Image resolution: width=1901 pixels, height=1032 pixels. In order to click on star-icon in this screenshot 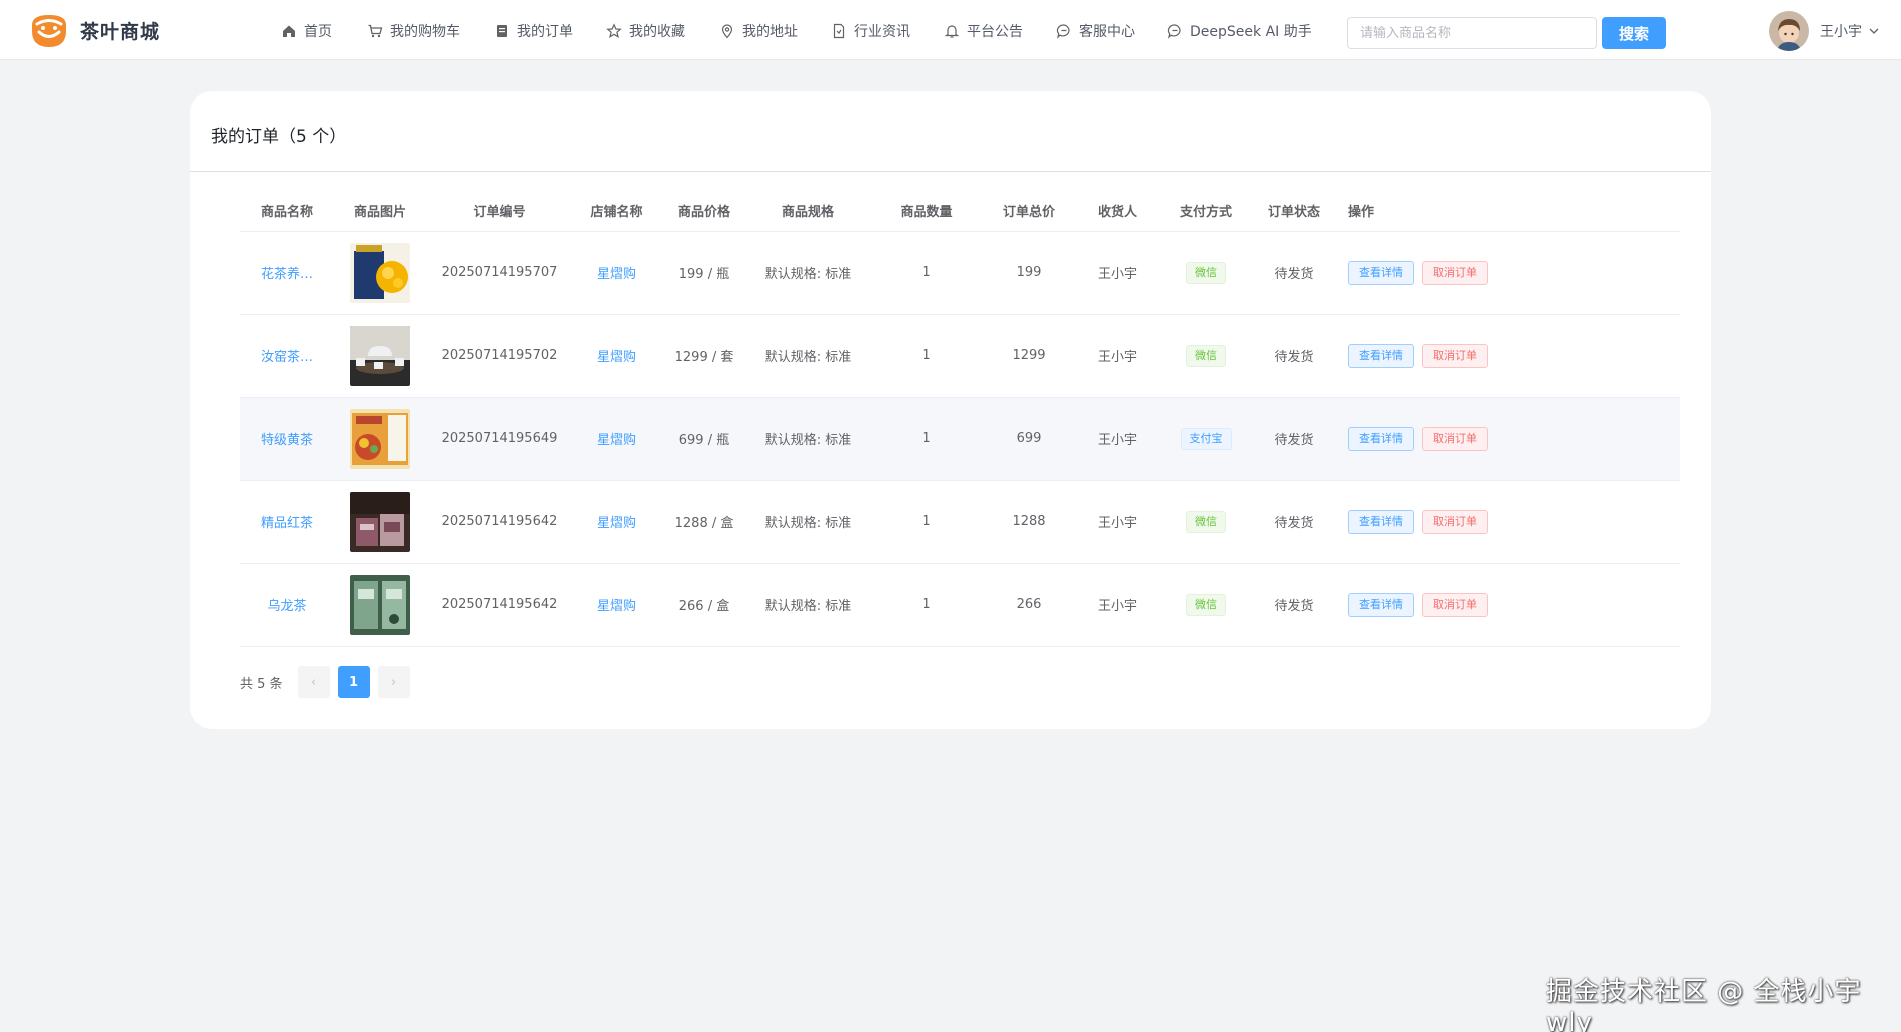, I will do `click(614, 30)`.